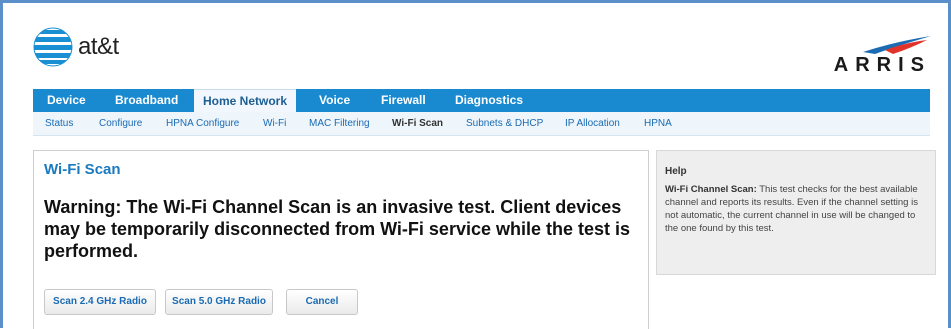 The image size is (951, 329). I want to click on scan-5-0-ghz-button: Scan 5.0 GHz Radio, so click(219, 302).